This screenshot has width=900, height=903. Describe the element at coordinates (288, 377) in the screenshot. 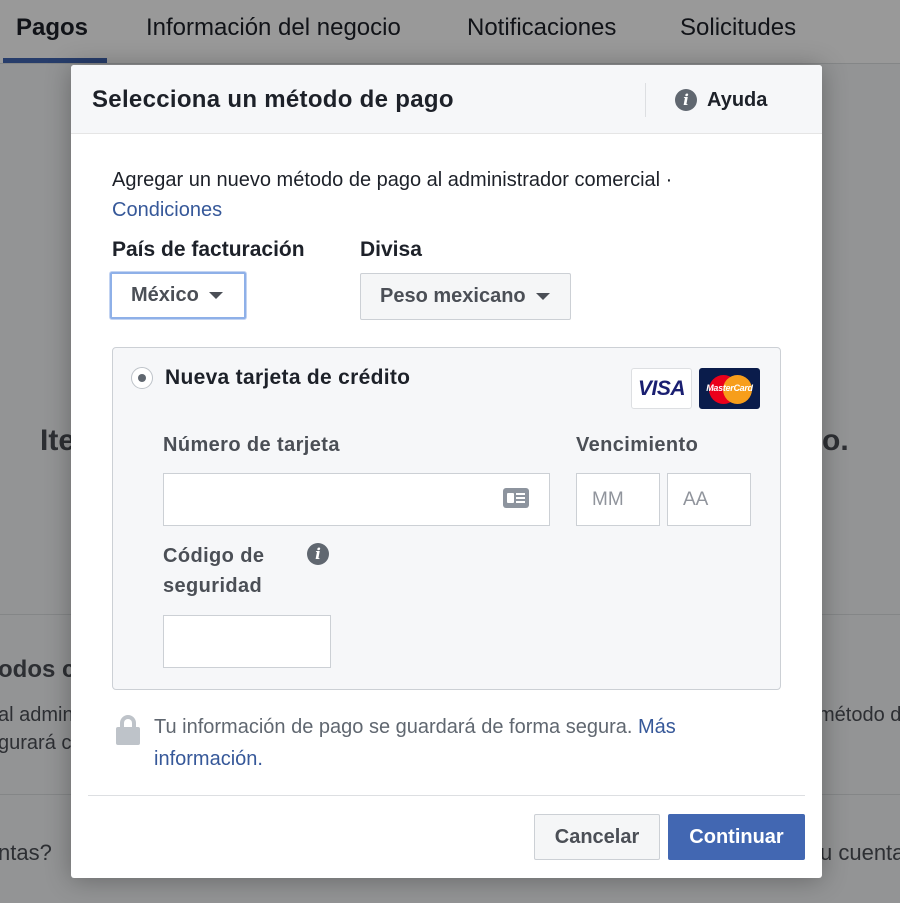

I see `new-card-label: Nueva tarjeta de crédito` at that location.